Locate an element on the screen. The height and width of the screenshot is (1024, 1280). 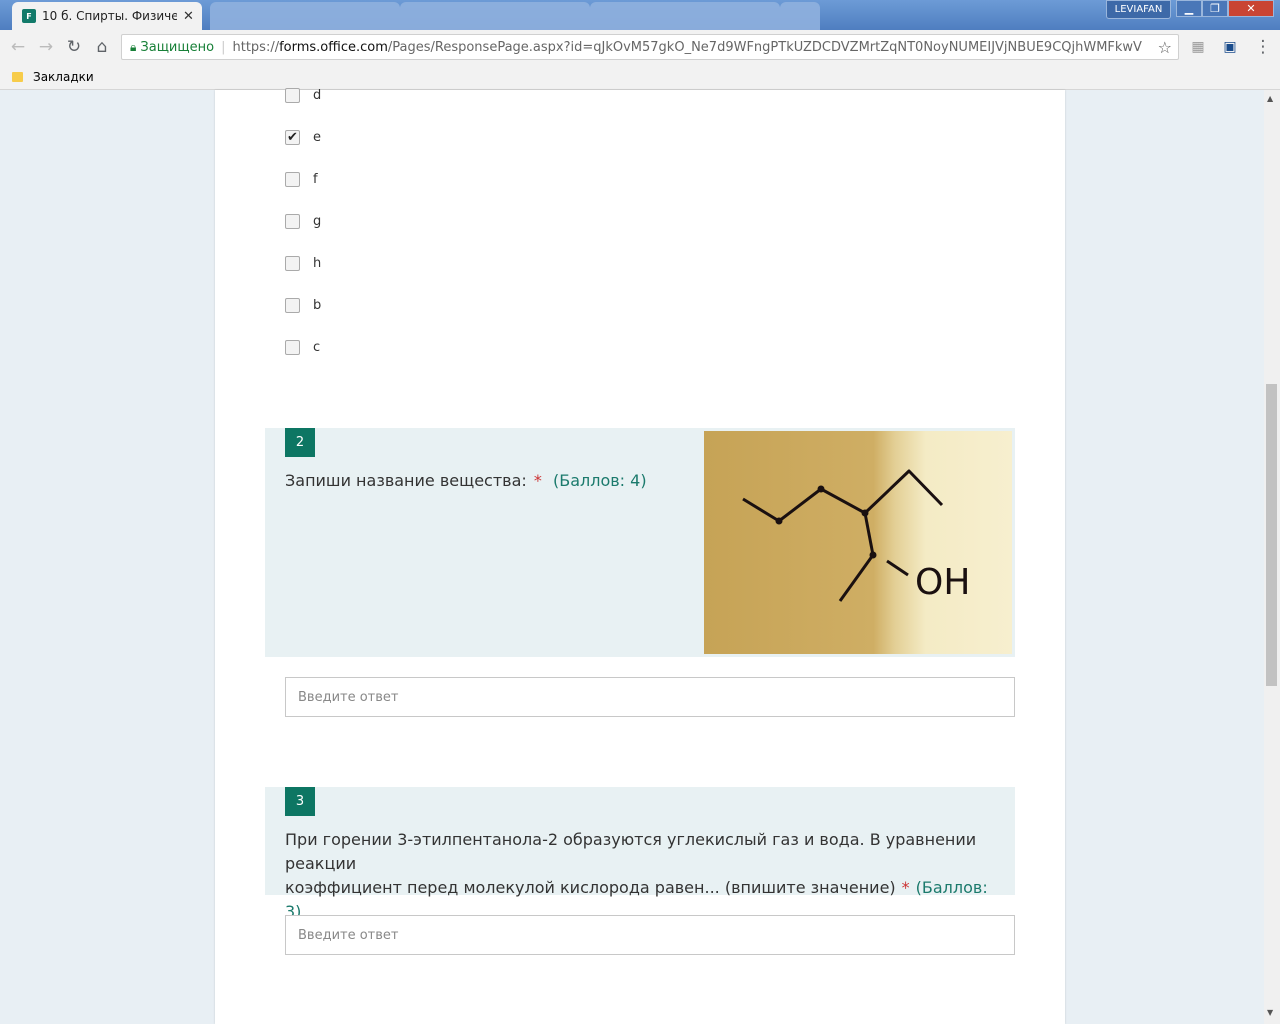
option-label: d is located at coordinates (317, 95).